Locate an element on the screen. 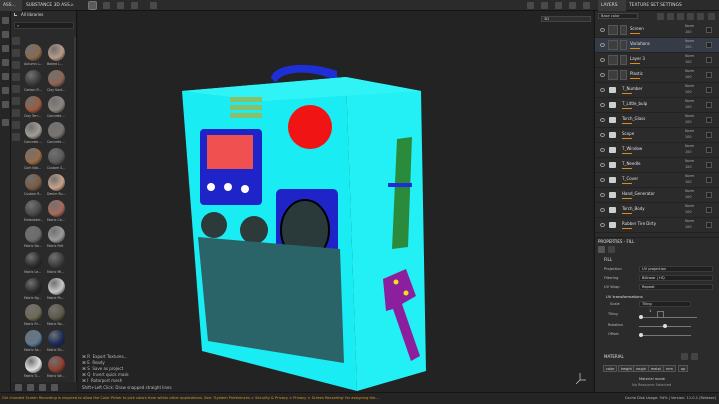 This screenshot has width=719, height=404. material-preset-icon is located at coordinates (684, 356).